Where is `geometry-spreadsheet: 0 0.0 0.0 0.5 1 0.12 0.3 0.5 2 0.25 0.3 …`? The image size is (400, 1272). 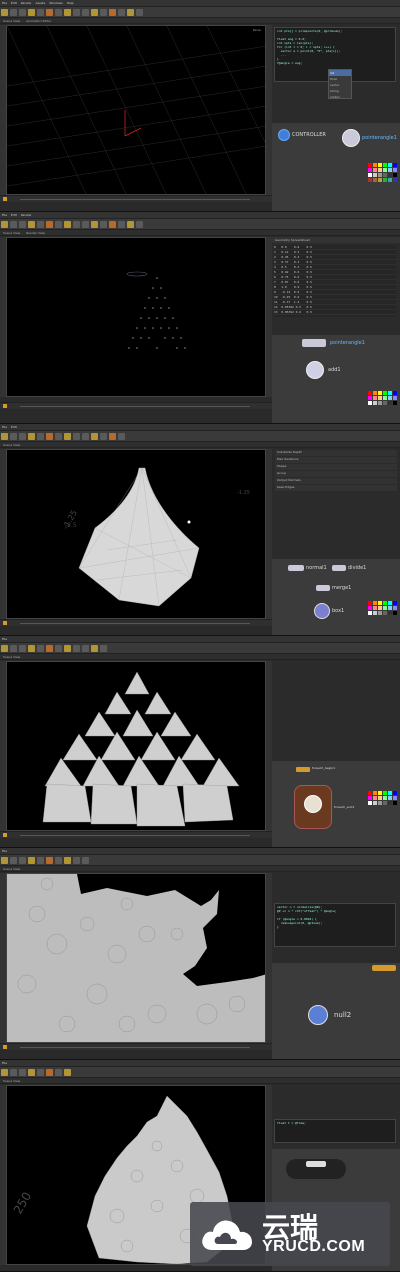
geometry-spreadsheet: 0 0.0 0.0 0.5 1 0.12 0.3 0.5 2 0.25 0.3 … is located at coordinates (335, 281).